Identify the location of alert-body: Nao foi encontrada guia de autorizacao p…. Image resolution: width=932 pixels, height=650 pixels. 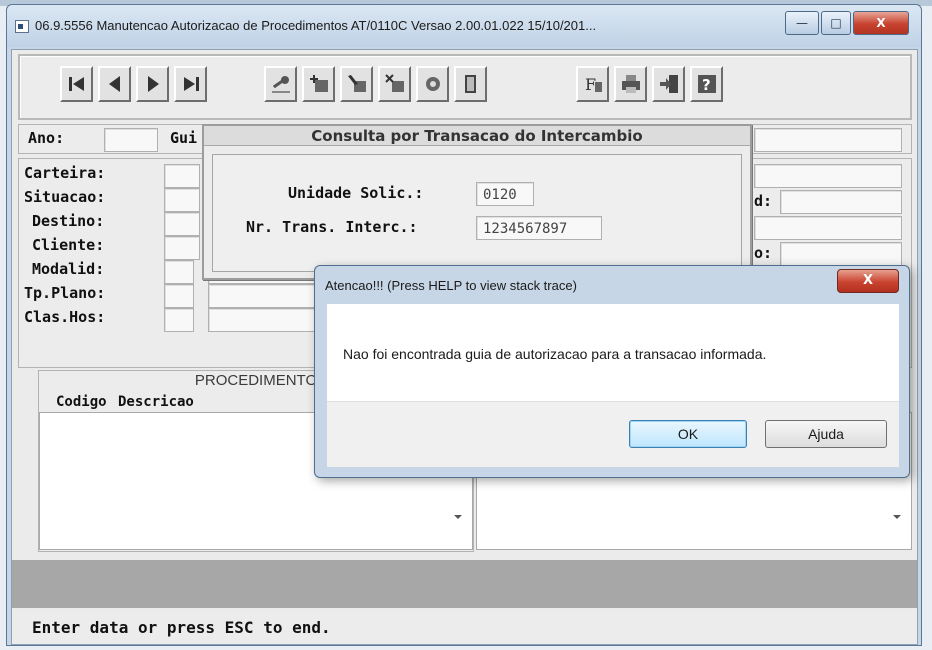
(613, 352).